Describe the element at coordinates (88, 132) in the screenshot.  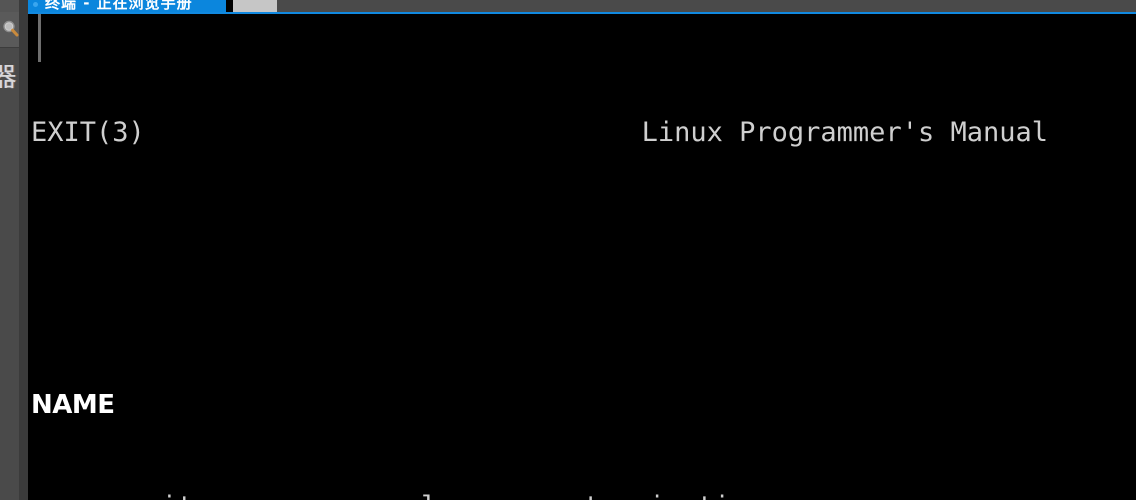
I see `manpage-header-left: EXIT(3)` at that location.